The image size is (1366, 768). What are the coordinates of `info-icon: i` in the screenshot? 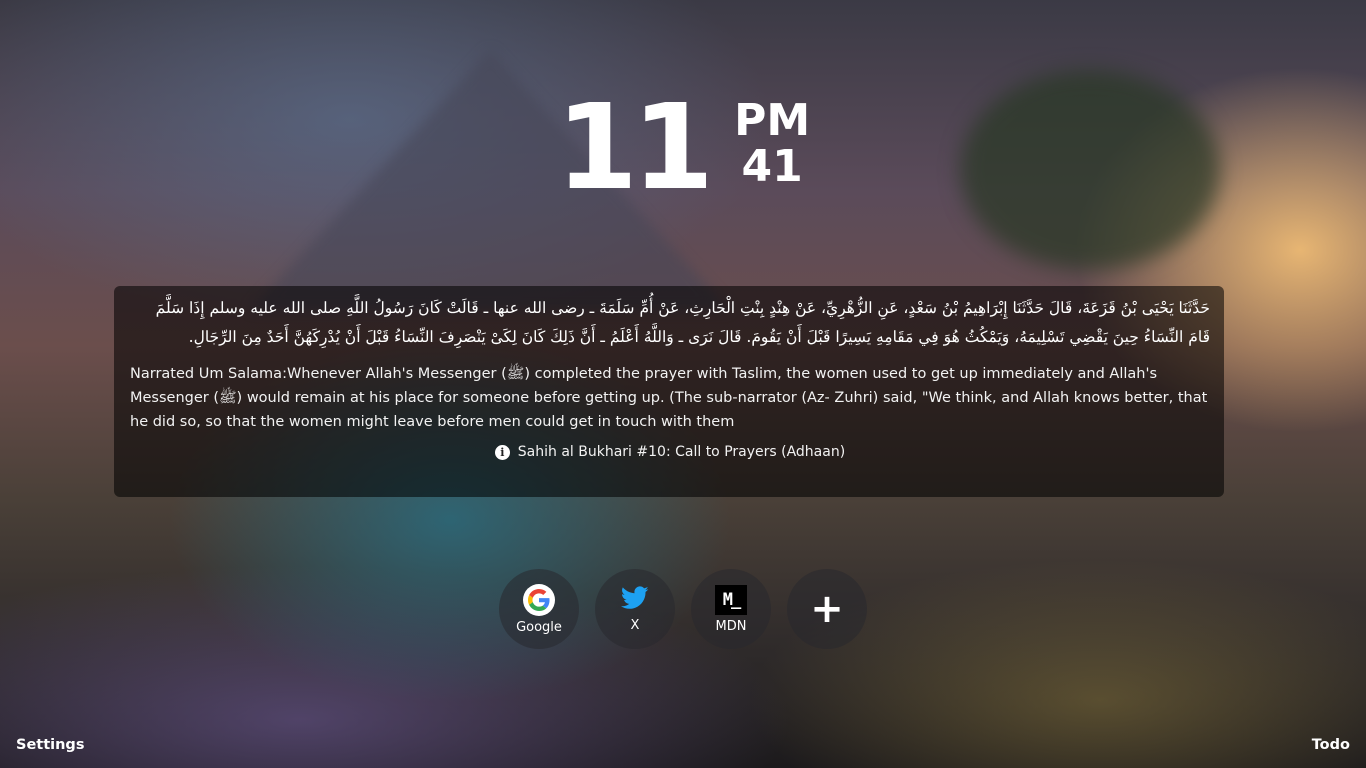 It's located at (502, 452).